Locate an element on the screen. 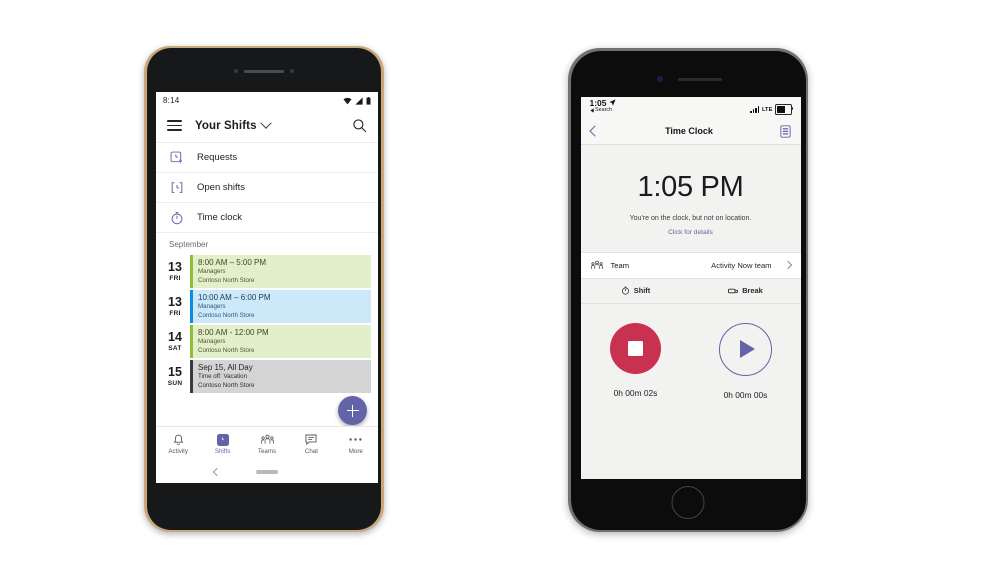  clock-controls: 0h 00m 02s 0h 00m 00s is located at coordinates (690, 355).